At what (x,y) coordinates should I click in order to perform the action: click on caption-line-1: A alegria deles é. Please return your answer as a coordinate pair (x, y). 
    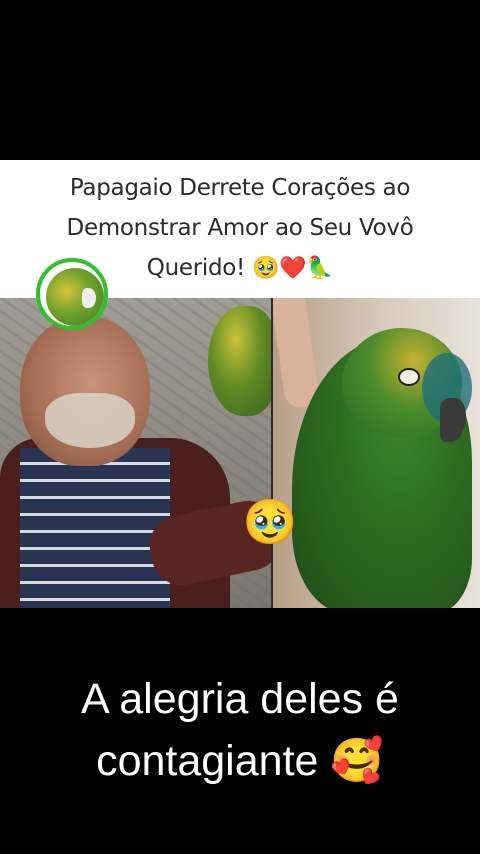
    Looking at the image, I should click on (240, 699).